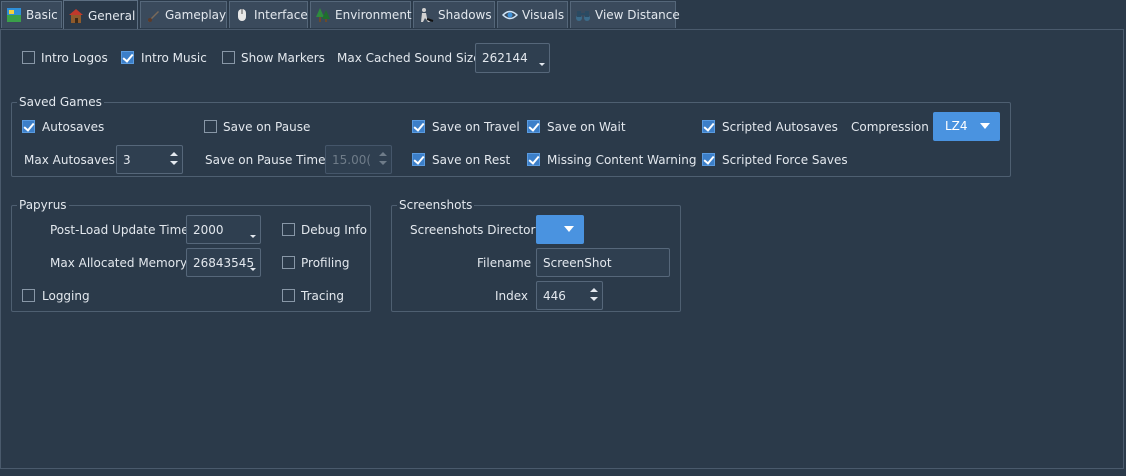 Image resolution: width=1126 pixels, height=476 pixels. What do you see at coordinates (426, 15) in the screenshot?
I see `shadow-figure-icon` at bounding box center [426, 15].